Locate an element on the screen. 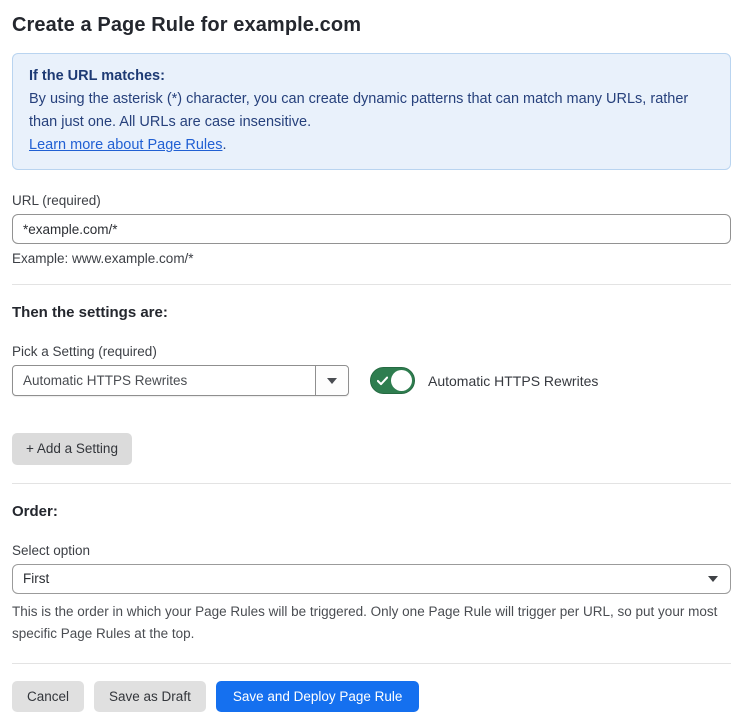 This screenshot has height=728, width=743. select-caret-icon is located at coordinates (713, 578).